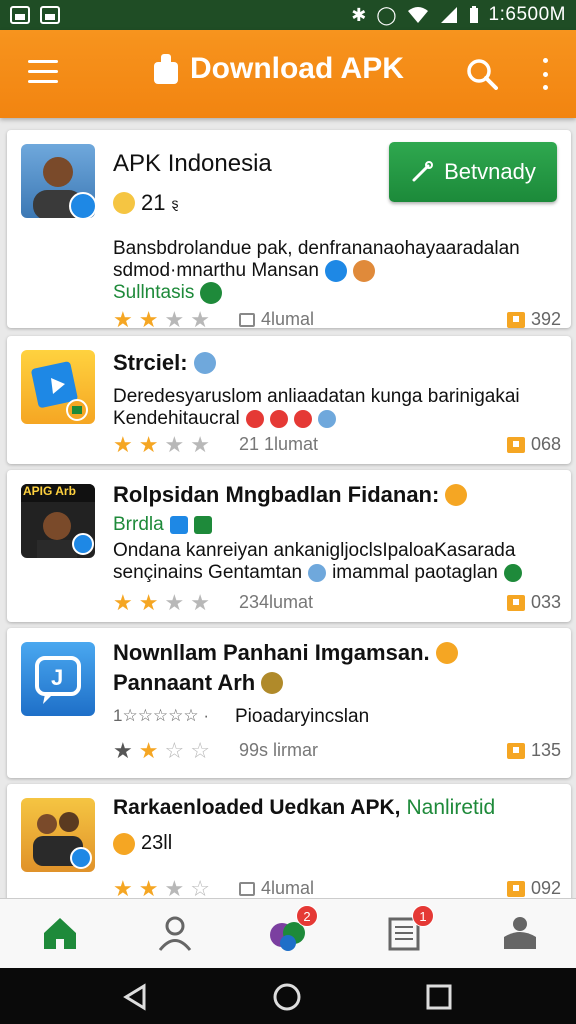 This screenshot has width=576, height=1024. I want to click on search-icon, so click(482, 74).